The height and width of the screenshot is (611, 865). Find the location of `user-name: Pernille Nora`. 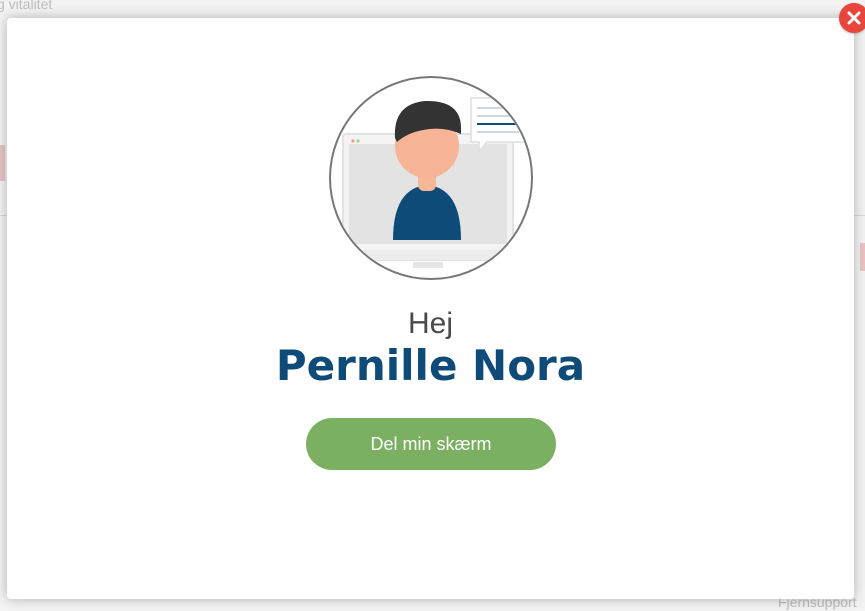

user-name: Pernille Nora is located at coordinates (430, 365).